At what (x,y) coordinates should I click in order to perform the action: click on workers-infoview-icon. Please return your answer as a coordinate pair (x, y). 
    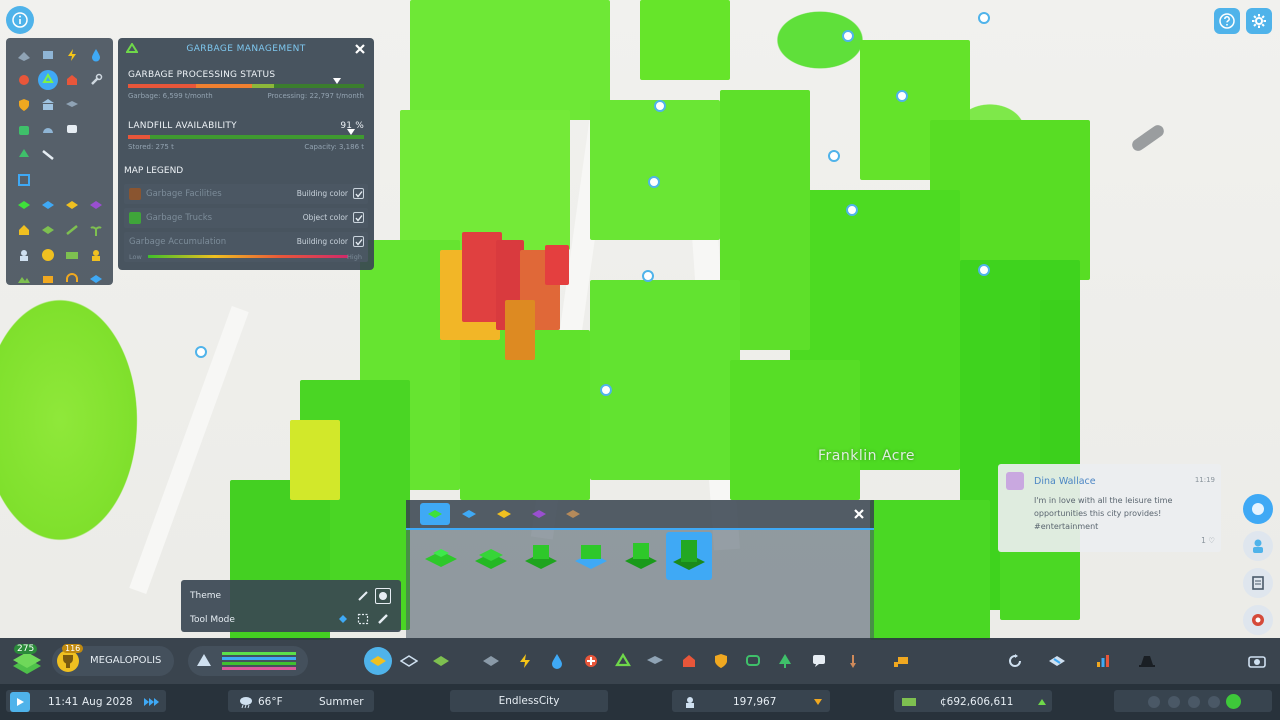
    Looking at the image, I should click on (96, 255).